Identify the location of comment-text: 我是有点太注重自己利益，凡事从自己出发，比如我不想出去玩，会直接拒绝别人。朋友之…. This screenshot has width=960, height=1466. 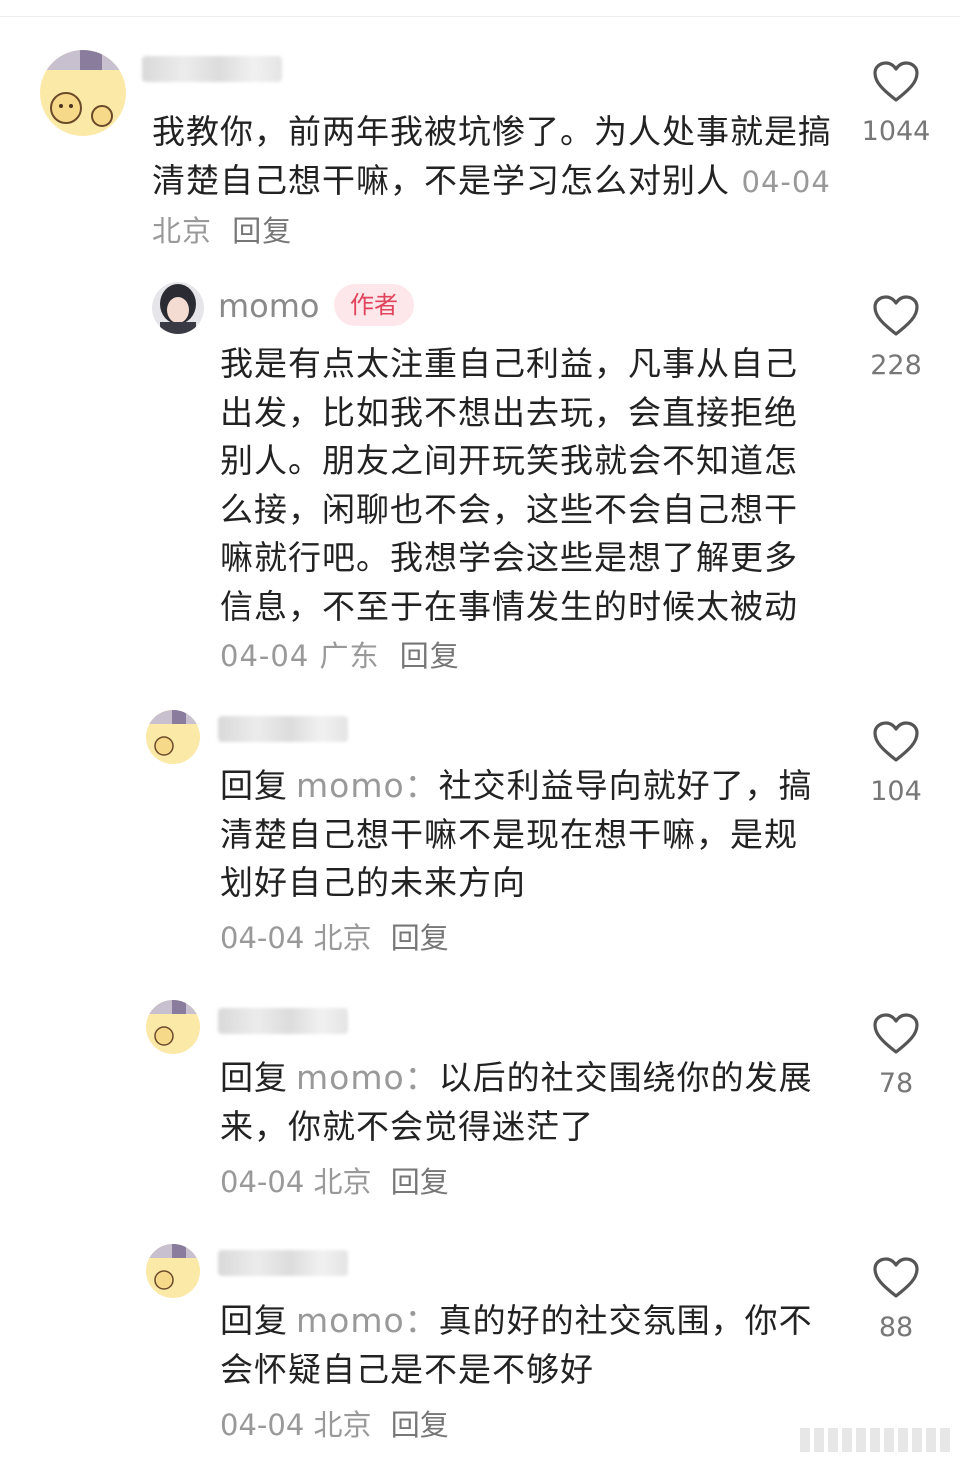
(520, 510).